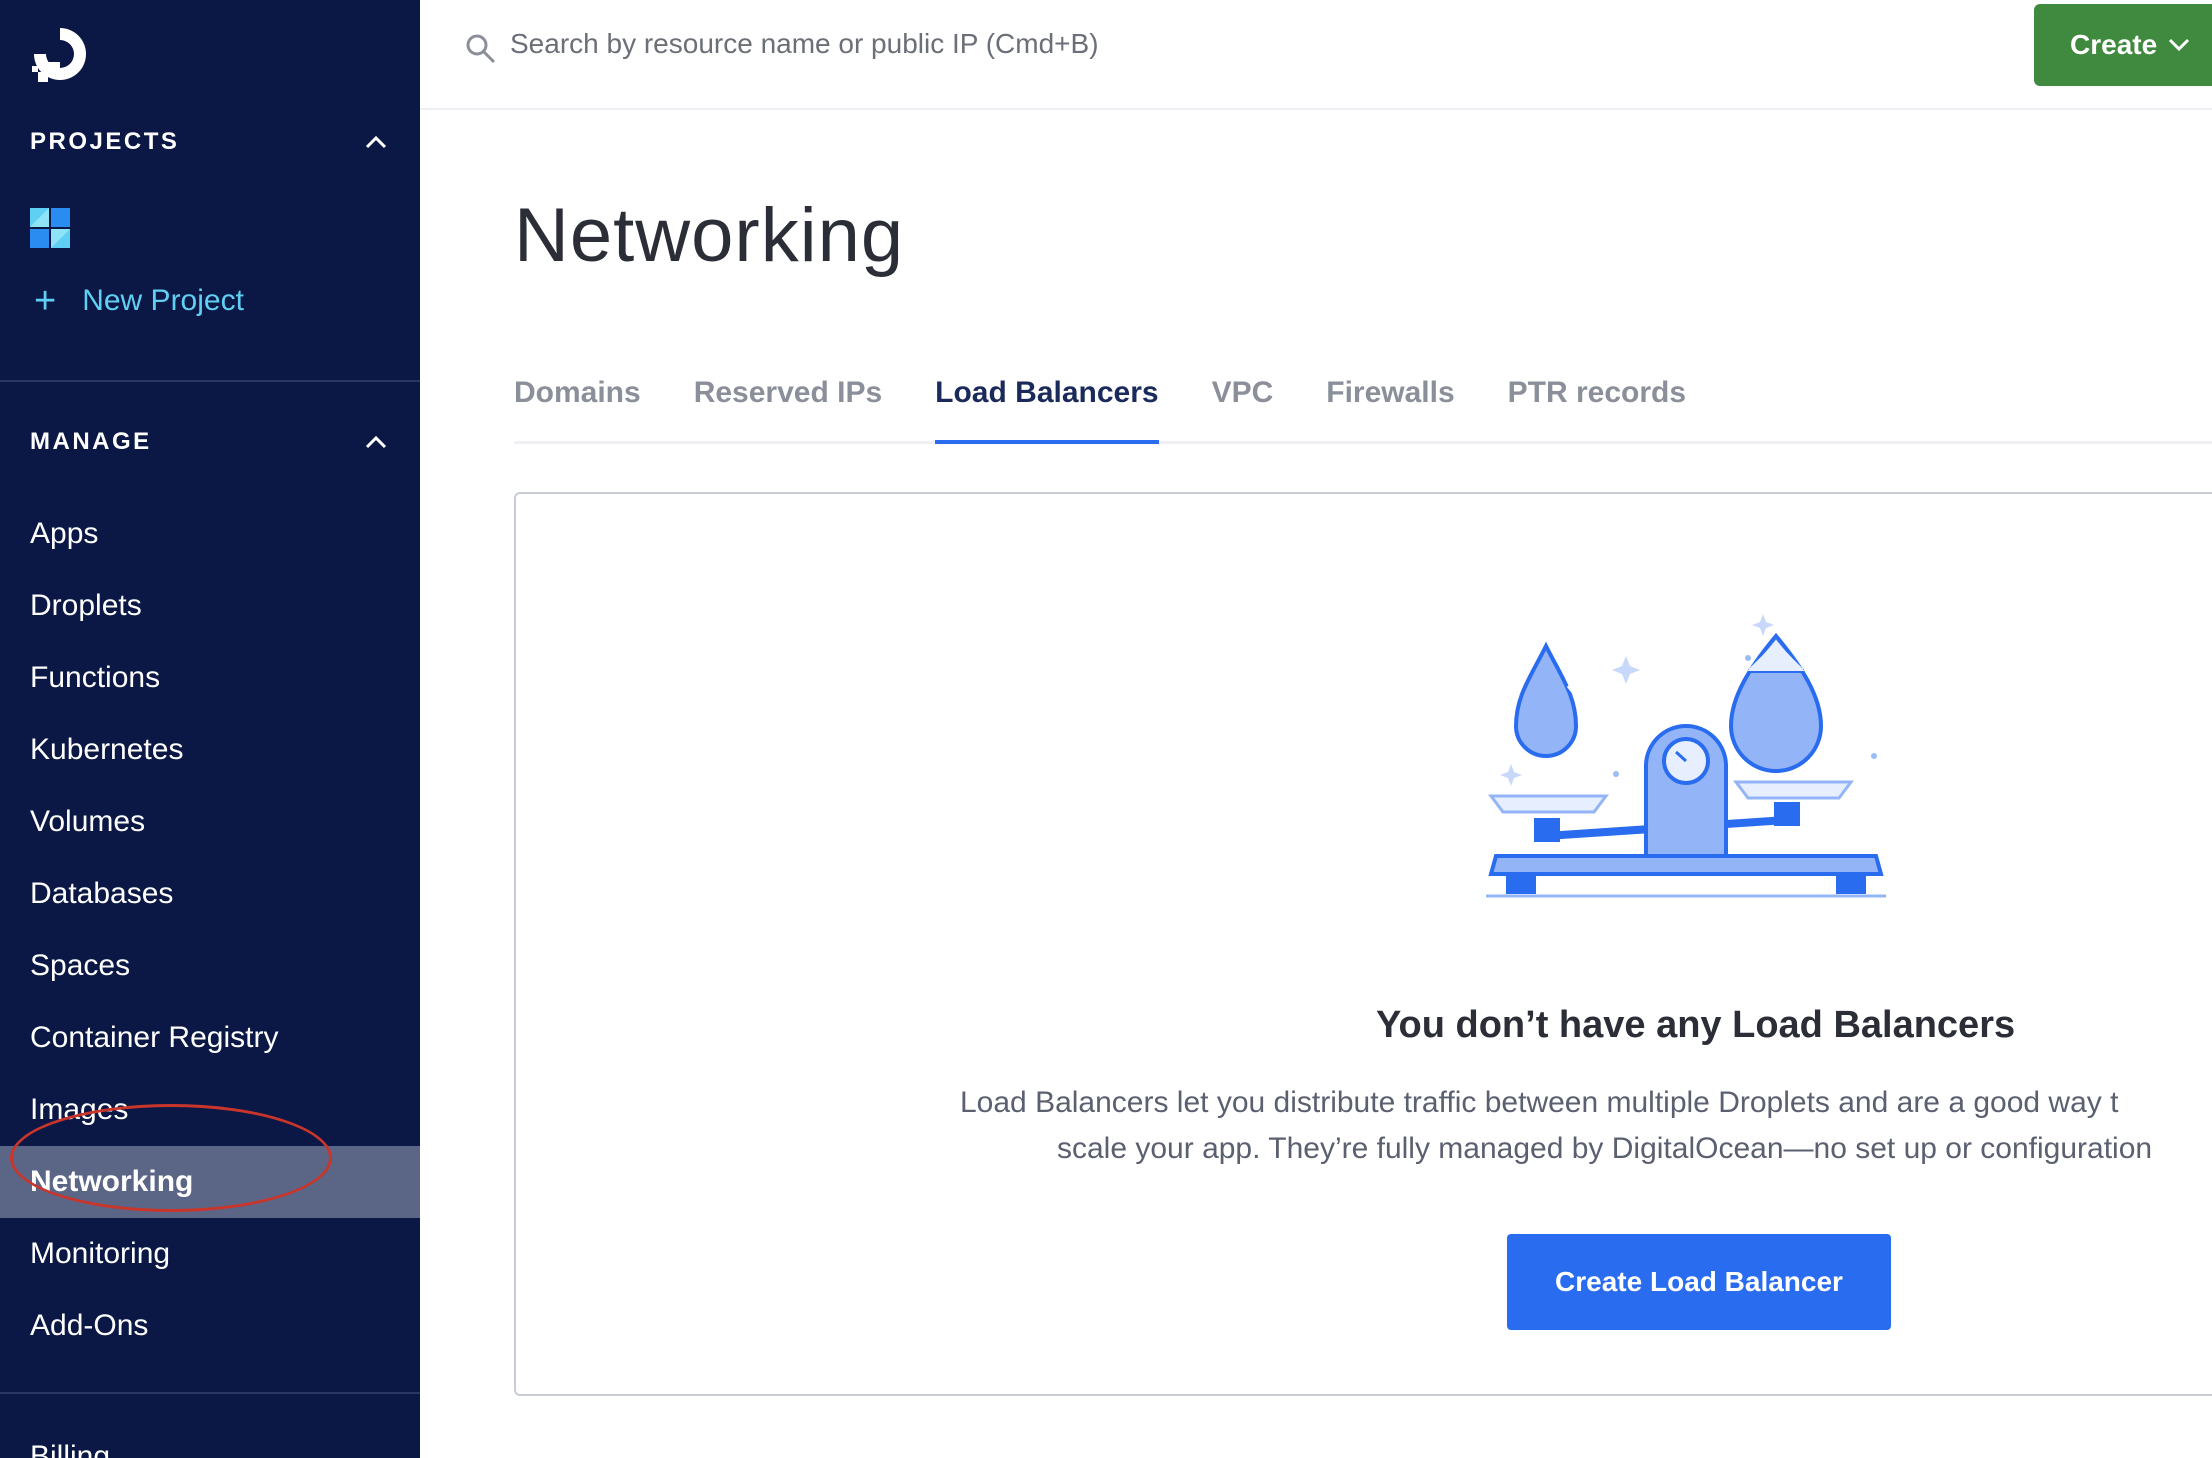 The width and height of the screenshot is (2212, 1458). Describe the element at coordinates (210, 822) in the screenshot. I see `sidebar-item-volumes: Volumes` at that location.